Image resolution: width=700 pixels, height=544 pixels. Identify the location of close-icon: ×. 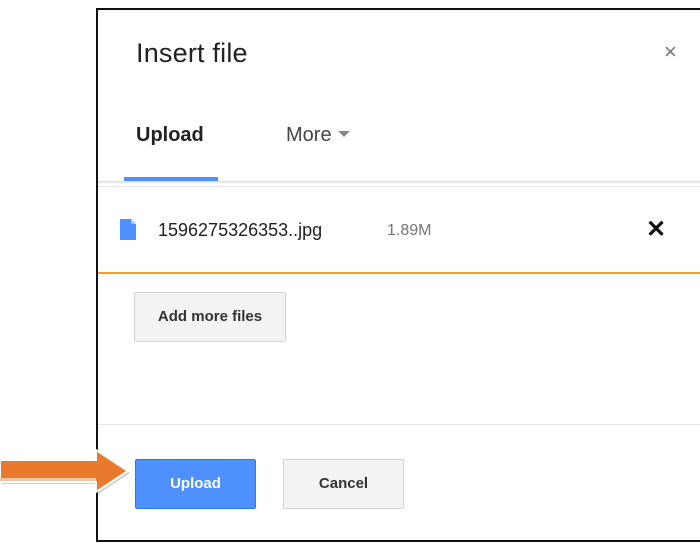
(670, 52).